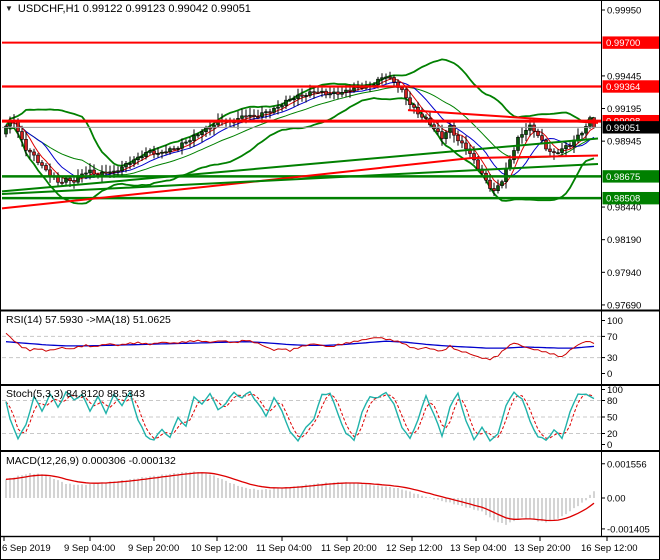 Image resolution: width=660 pixels, height=560 pixels. I want to click on macd-tick-label: 0.00, so click(616, 499).